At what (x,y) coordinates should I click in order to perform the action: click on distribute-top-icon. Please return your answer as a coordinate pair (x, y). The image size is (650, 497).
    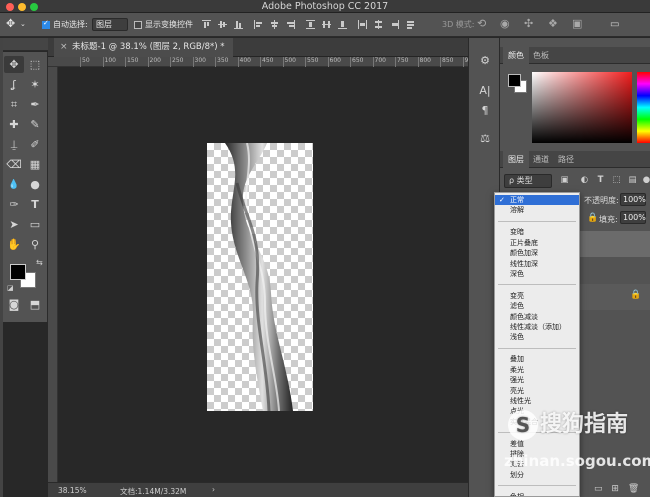
    Looking at the image, I should click on (310, 24).